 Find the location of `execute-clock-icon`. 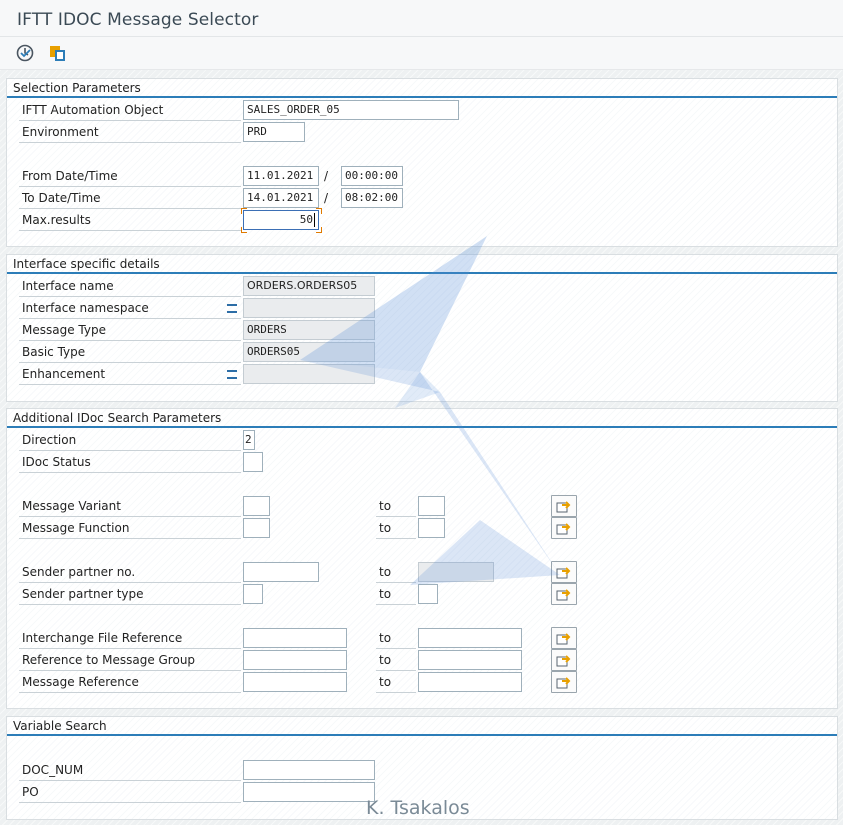

execute-clock-icon is located at coordinates (25, 53).